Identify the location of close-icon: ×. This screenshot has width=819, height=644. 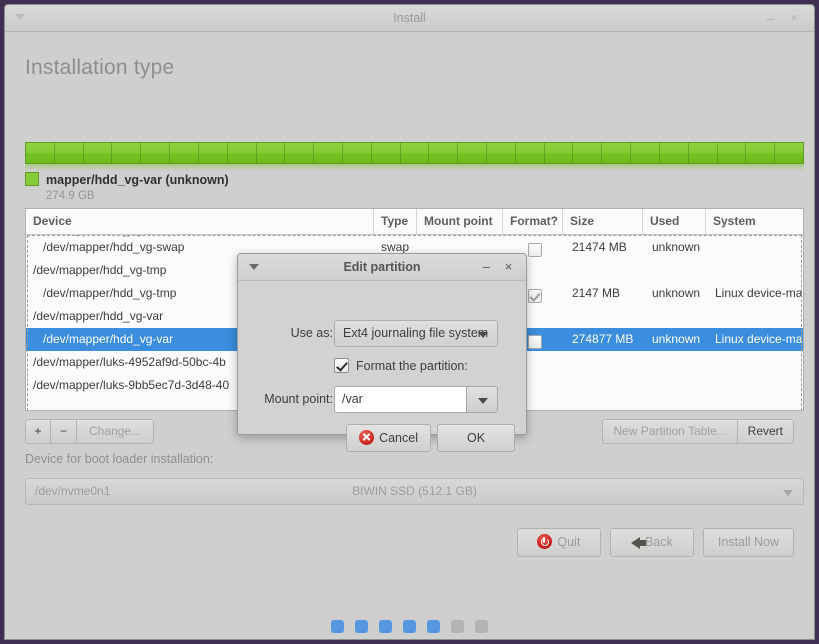
(794, 18).